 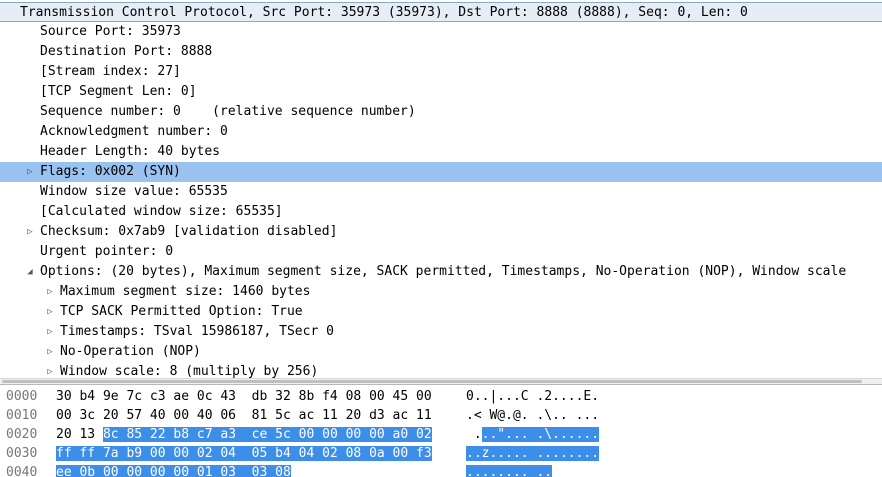 I want to click on hex-ascii: 0..|...C .2....E., so click(x=532, y=397).